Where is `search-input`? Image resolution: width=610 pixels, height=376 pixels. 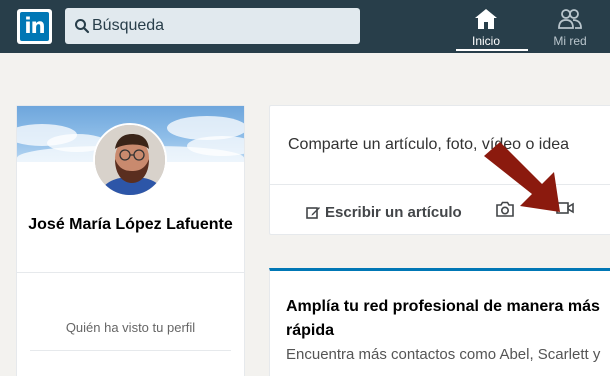
search-input is located at coordinates (222, 26).